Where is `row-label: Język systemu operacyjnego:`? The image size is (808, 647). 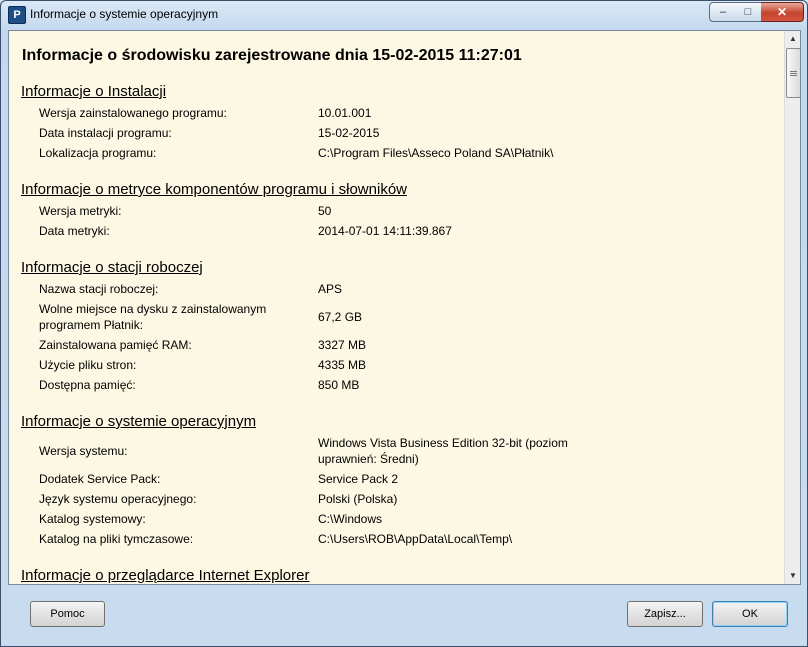 row-label: Język systemu operacyjnego: is located at coordinates (118, 499).